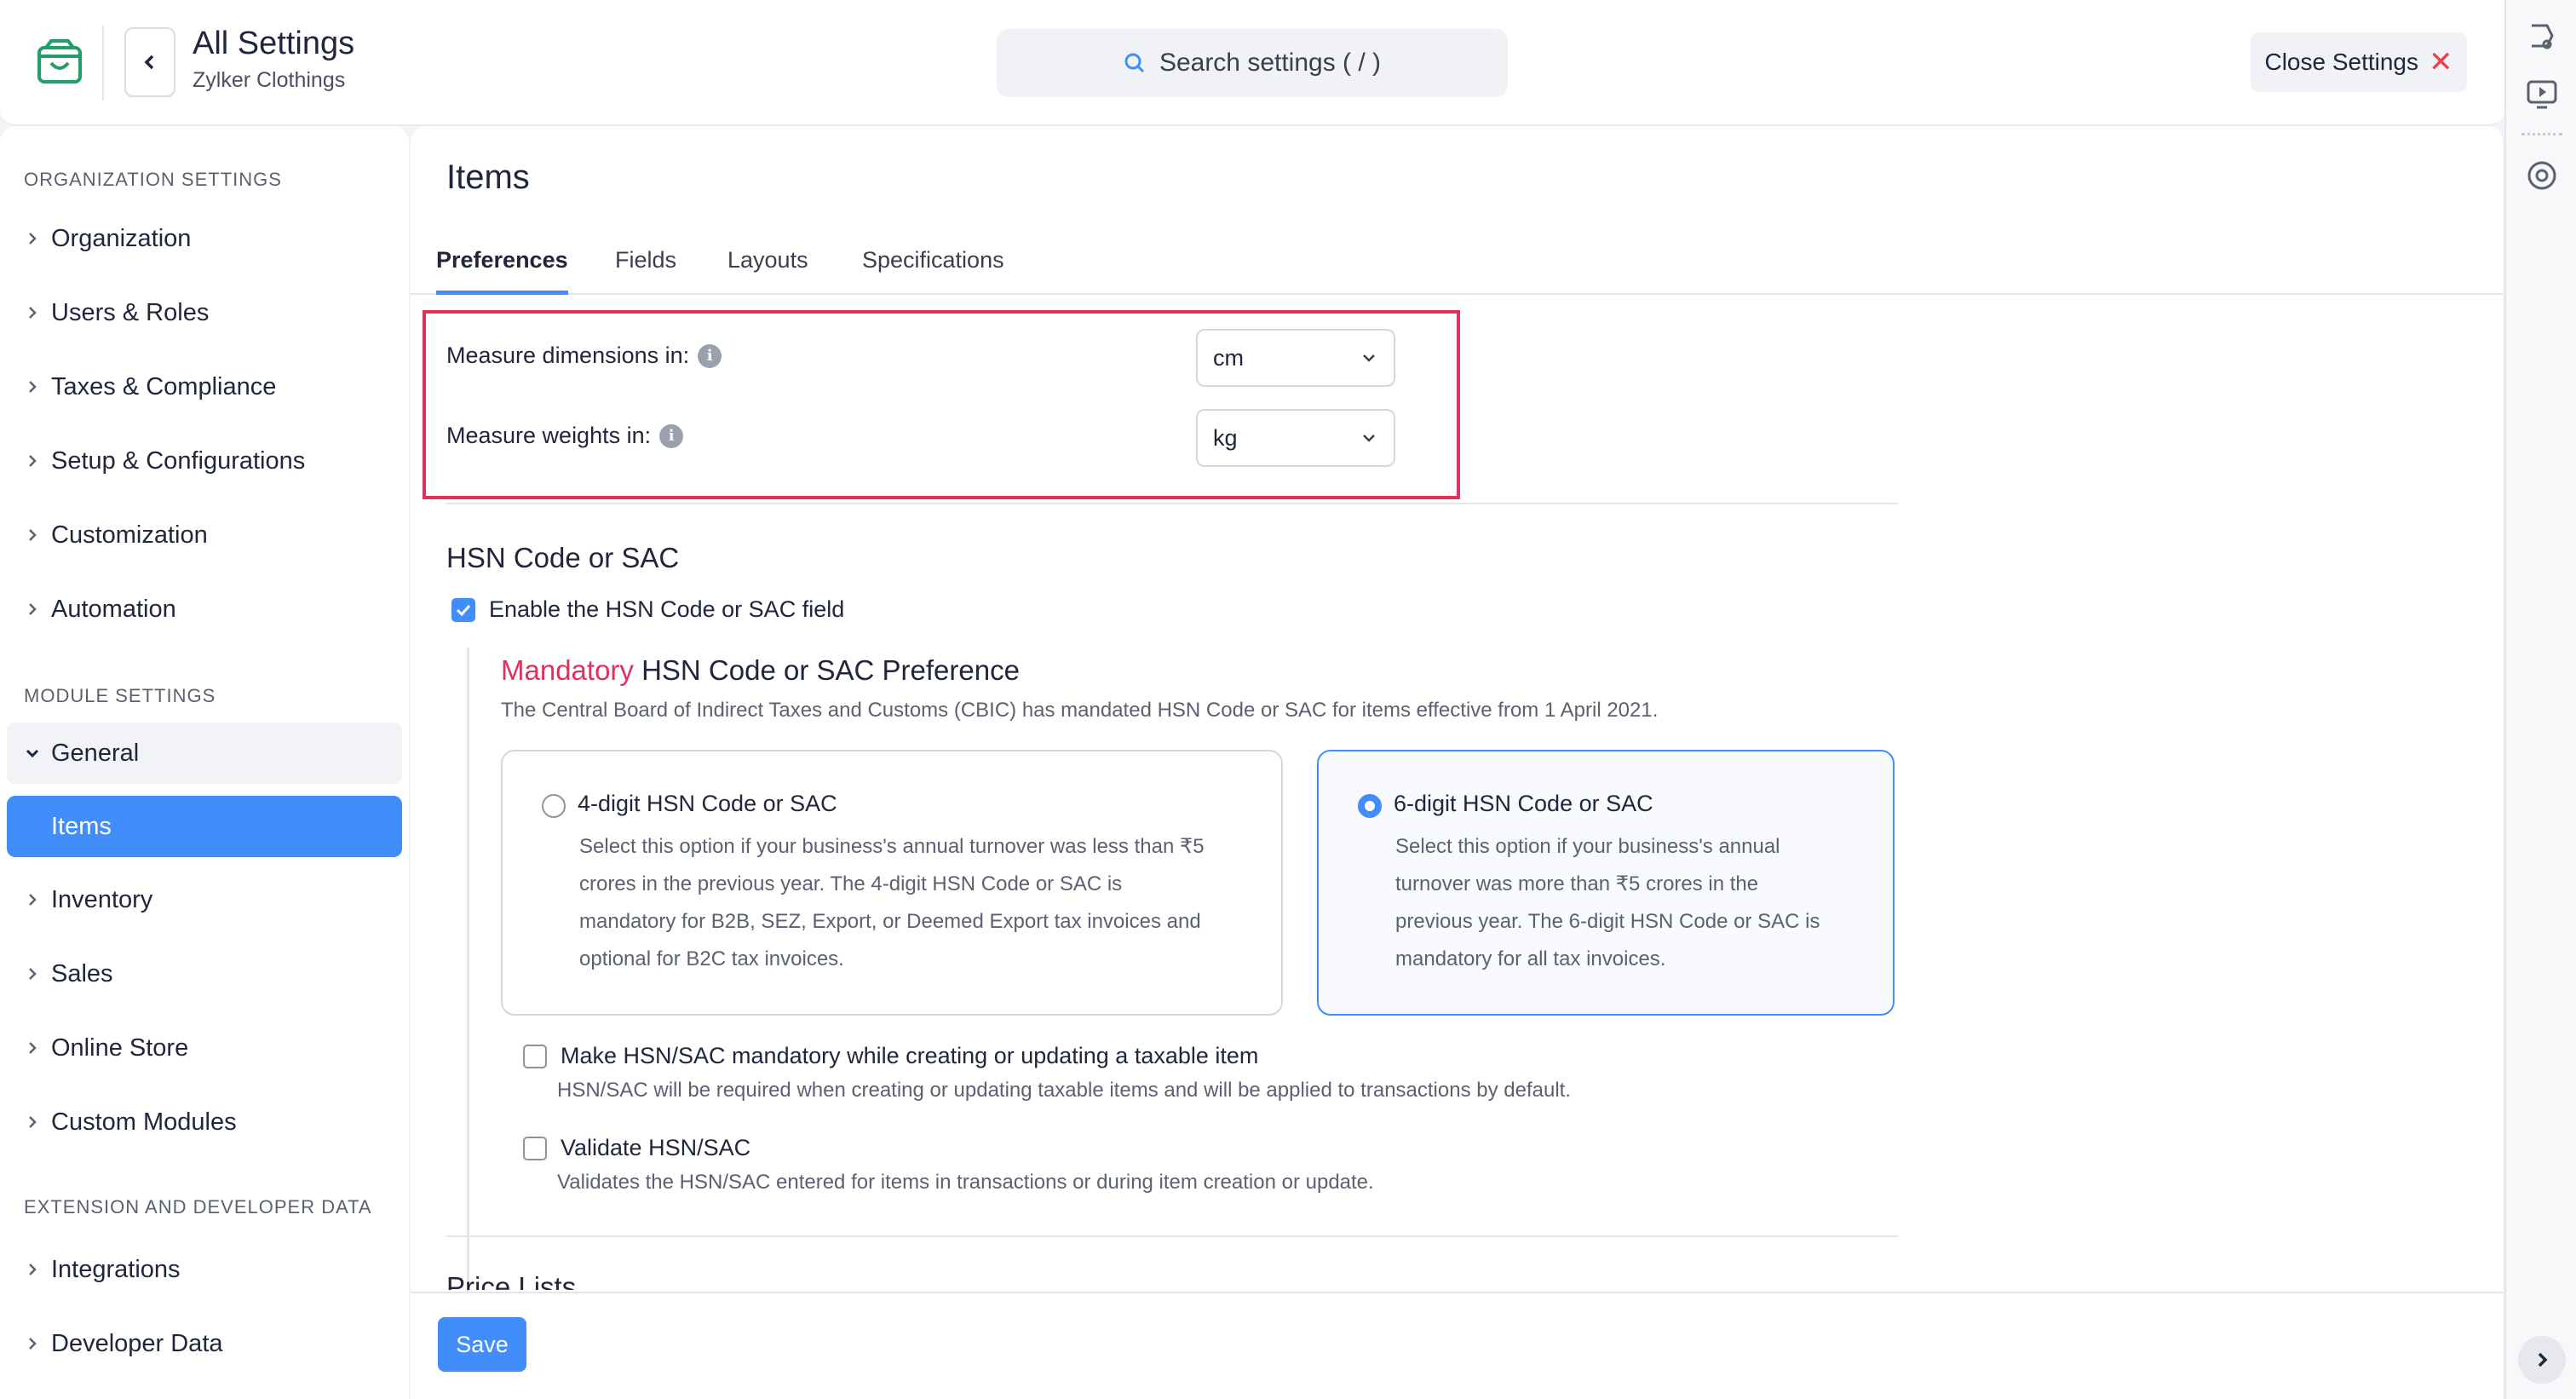 Image resolution: width=2576 pixels, height=1399 pixels. I want to click on close-settings-label: Close Settings, so click(2341, 62).